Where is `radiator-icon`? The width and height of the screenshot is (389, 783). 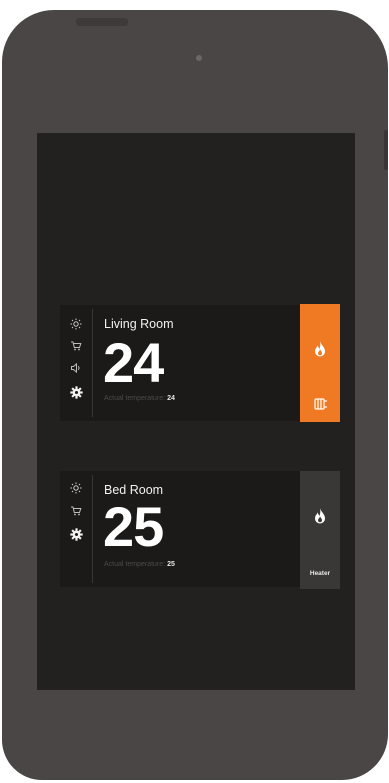
radiator-icon is located at coordinates (321, 406).